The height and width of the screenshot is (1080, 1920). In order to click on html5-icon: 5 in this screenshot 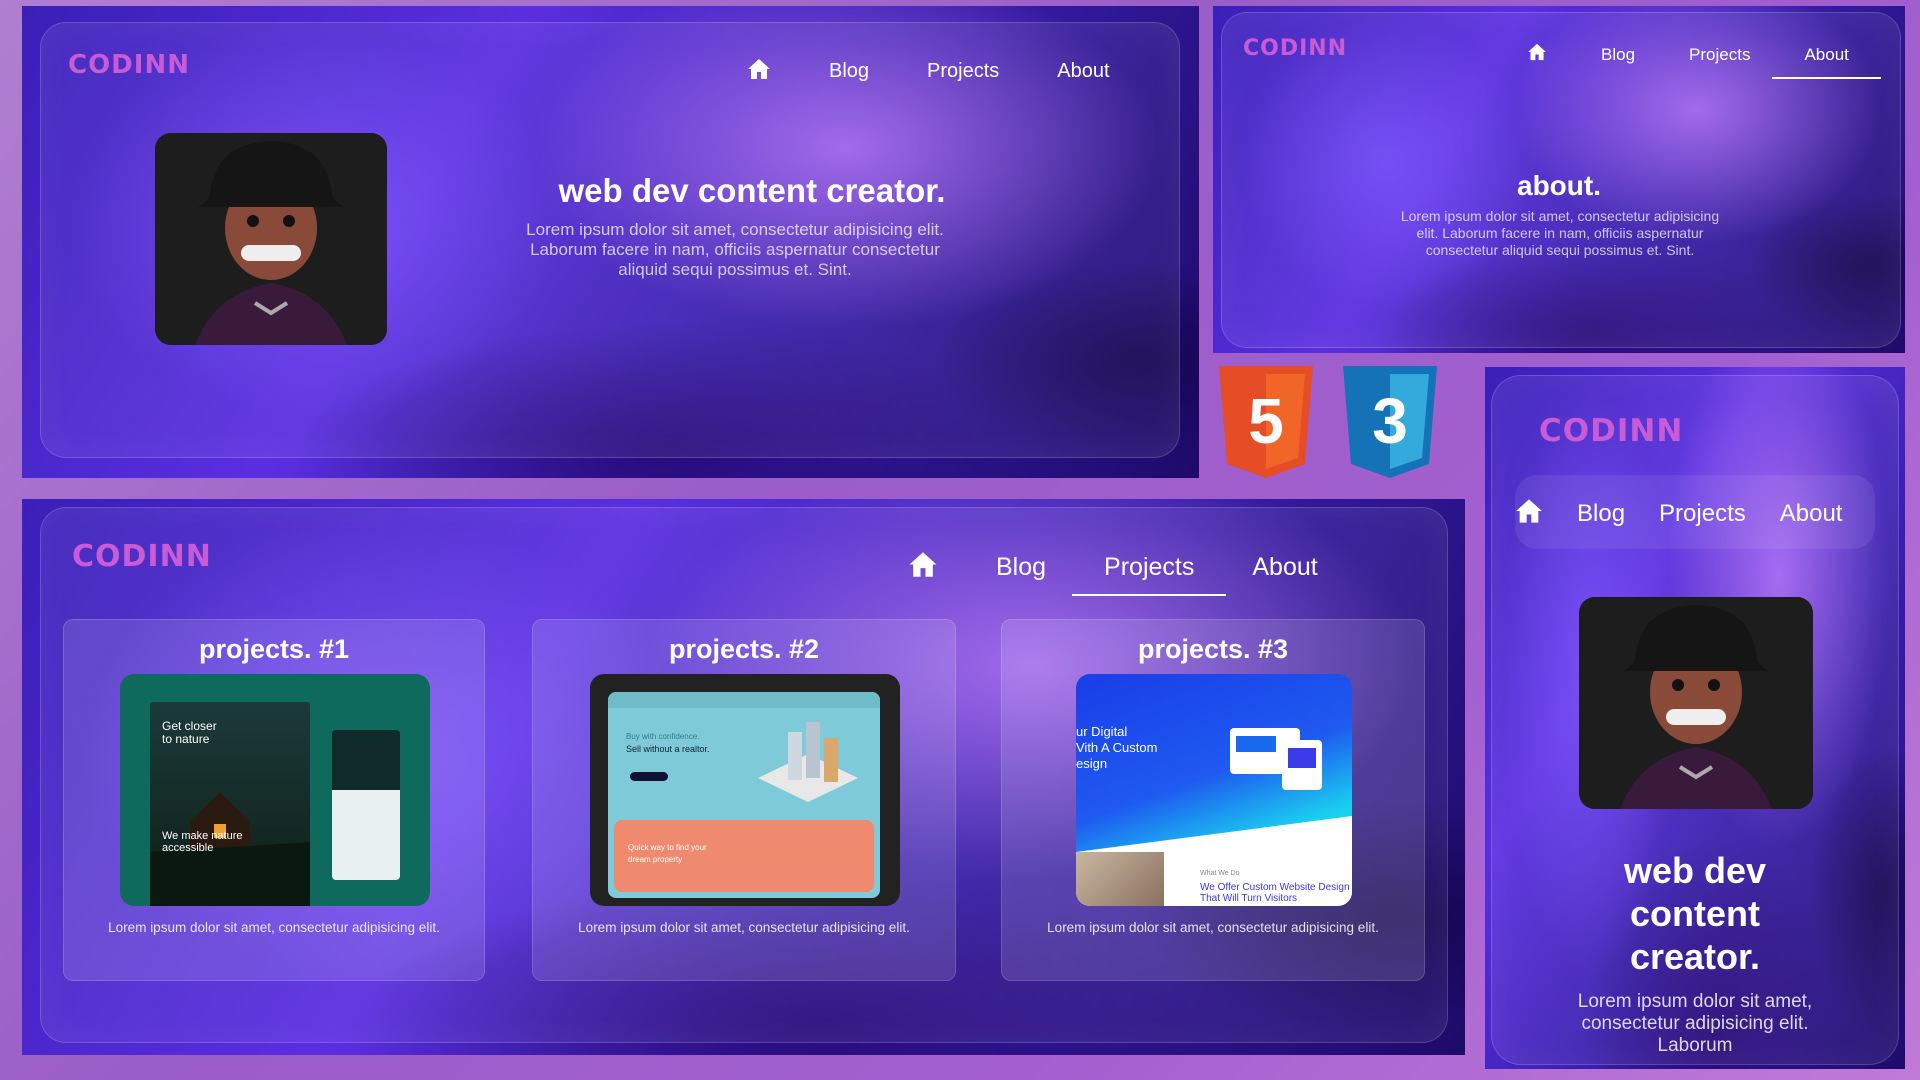, I will do `click(1266, 424)`.